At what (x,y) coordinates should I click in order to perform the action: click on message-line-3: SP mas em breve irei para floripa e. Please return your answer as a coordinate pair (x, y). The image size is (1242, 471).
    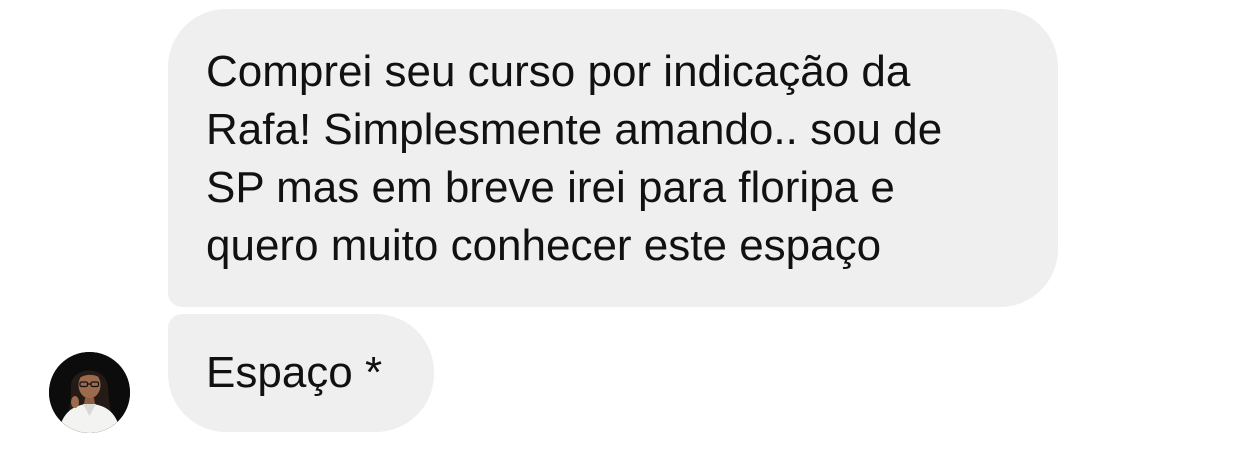
    Looking at the image, I should click on (550, 187).